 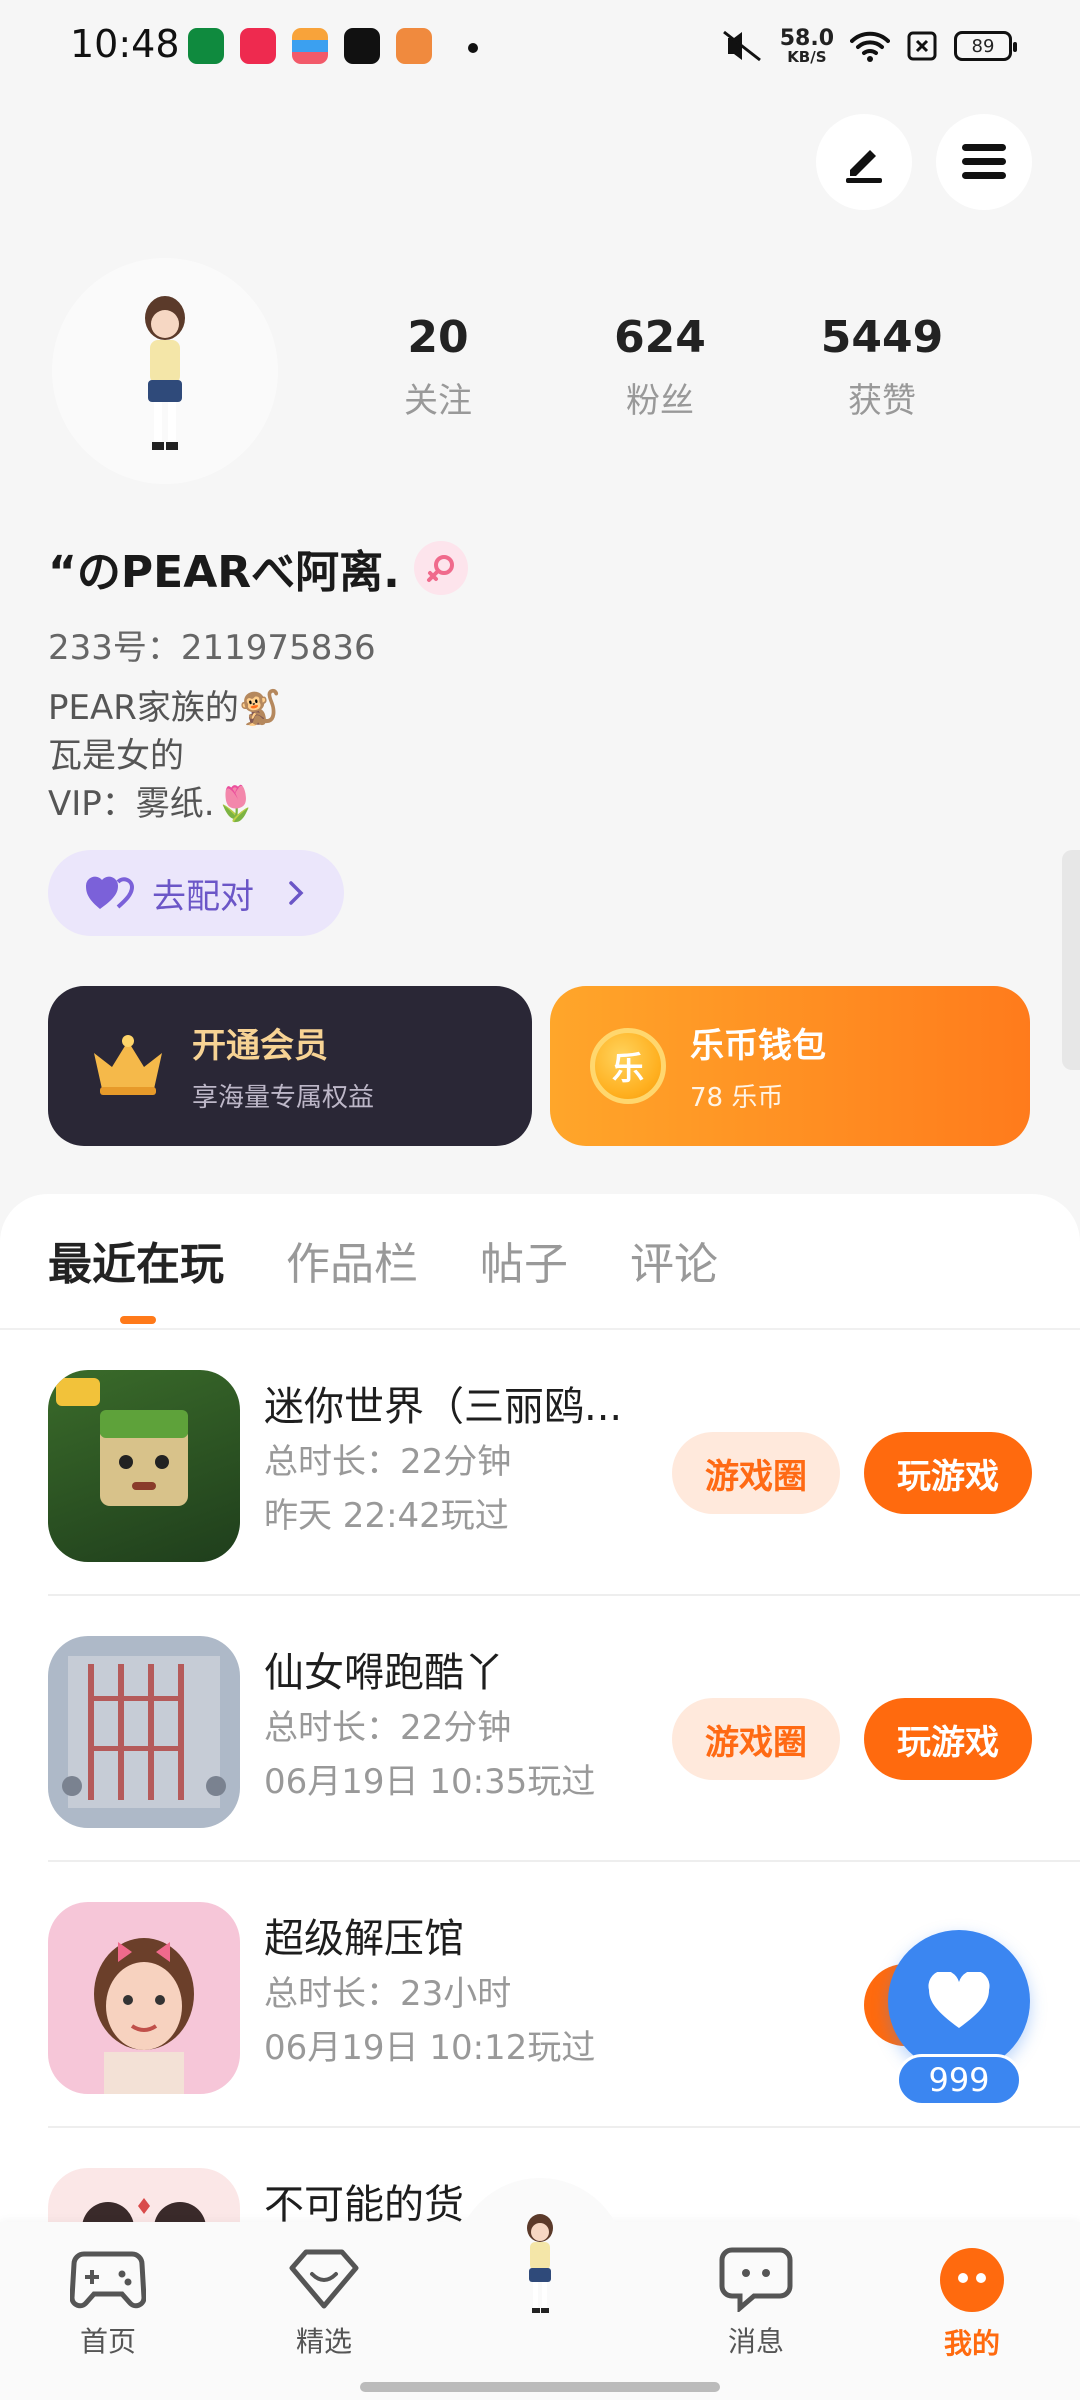 I want to click on wallet-app-icon, so click(x=310, y=46).